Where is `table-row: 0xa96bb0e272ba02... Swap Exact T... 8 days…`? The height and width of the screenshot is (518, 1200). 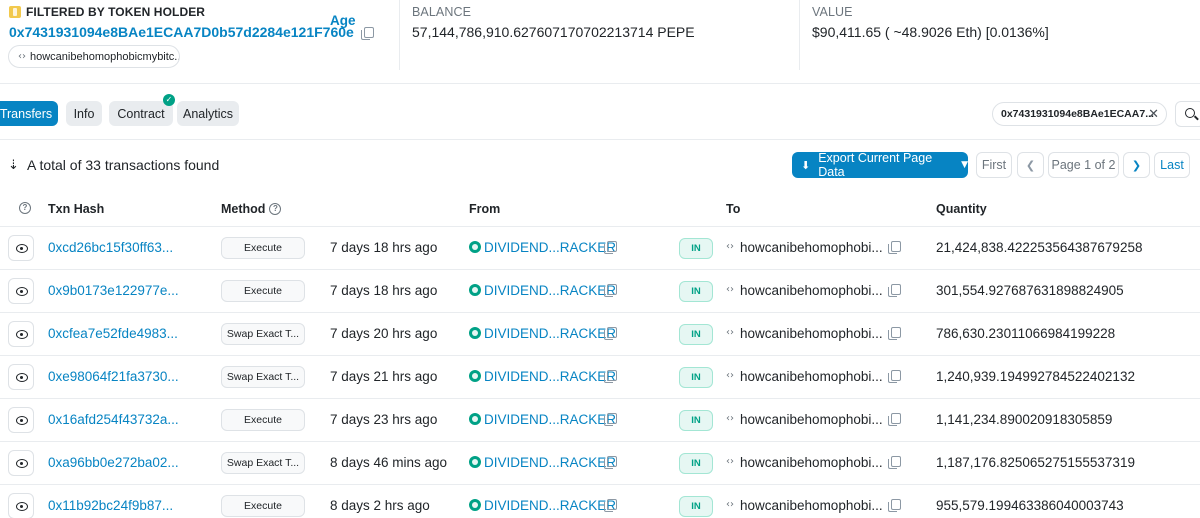 table-row: 0xa96bb0e272ba02... Swap Exact T... 8 days… is located at coordinates (600, 463).